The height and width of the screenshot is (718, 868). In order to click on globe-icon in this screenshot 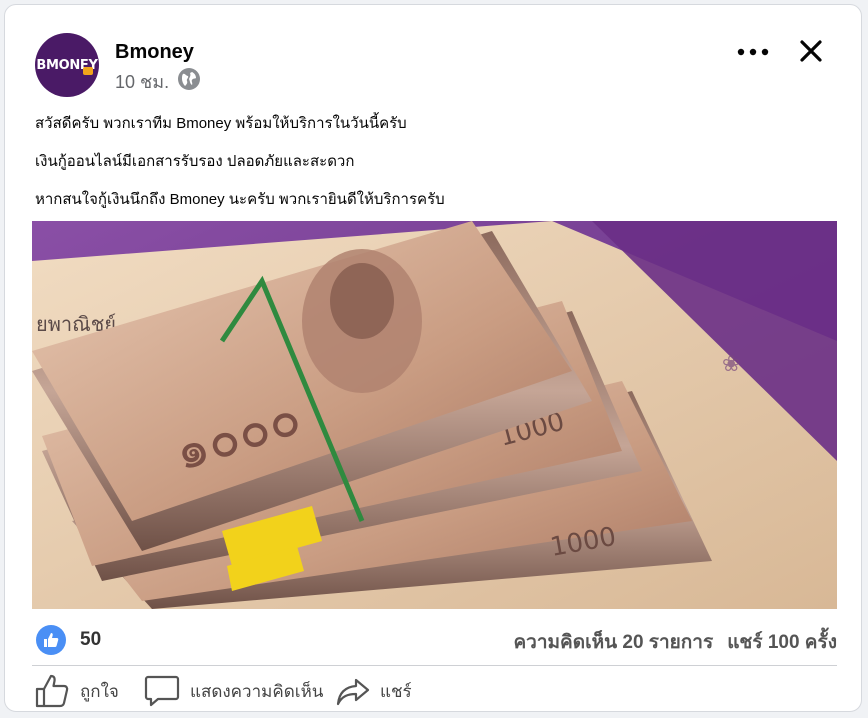, I will do `click(189, 81)`.